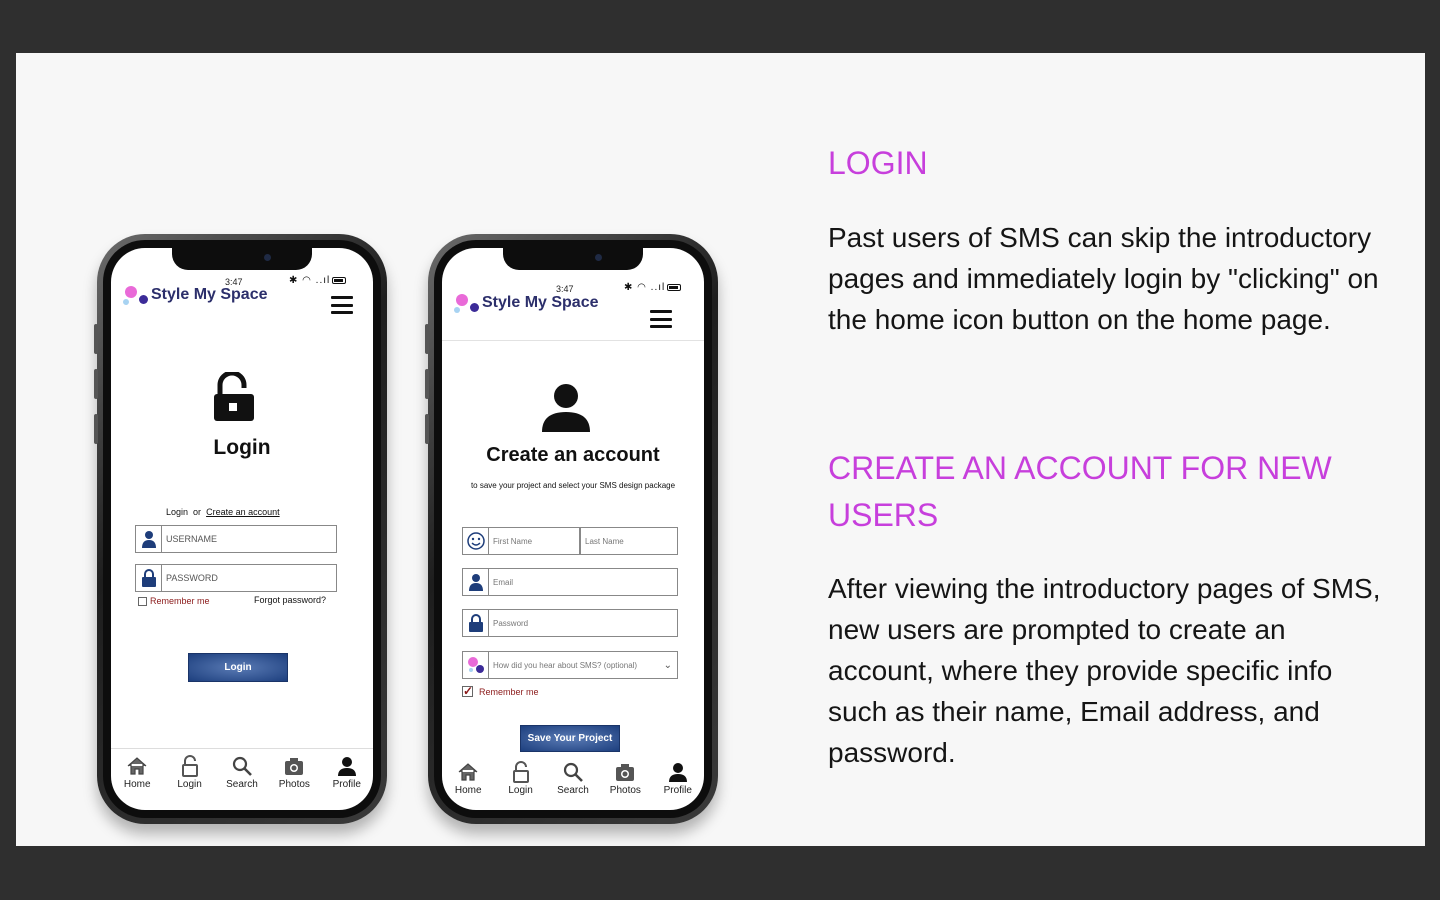 This screenshot has width=1440, height=900. I want to click on password-placeholder: Password, so click(511, 623).